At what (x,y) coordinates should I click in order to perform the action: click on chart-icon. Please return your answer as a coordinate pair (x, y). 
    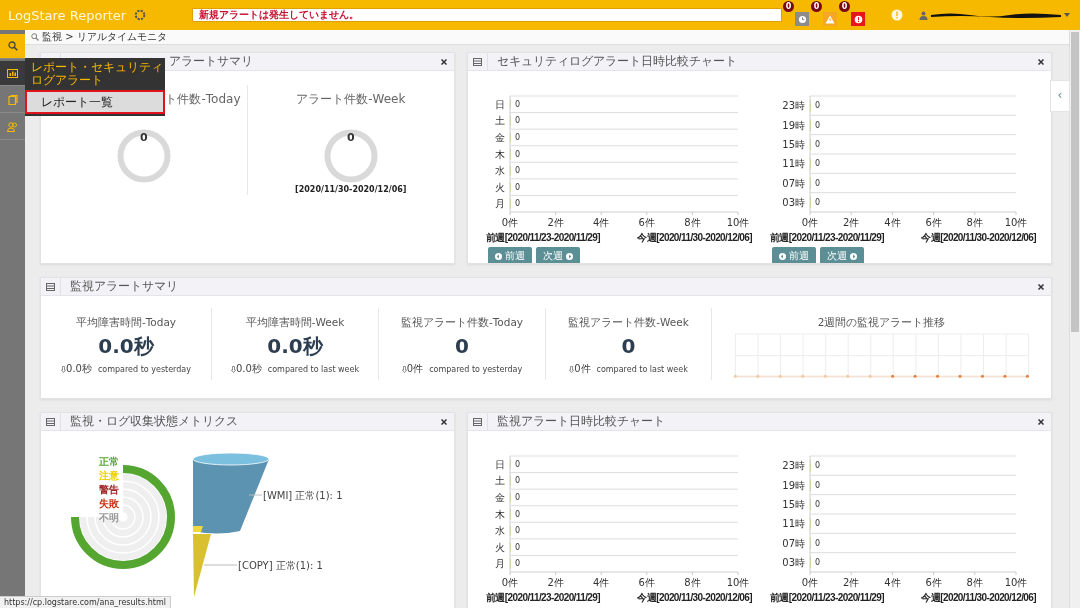
    Looking at the image, I should click on (12, 73).